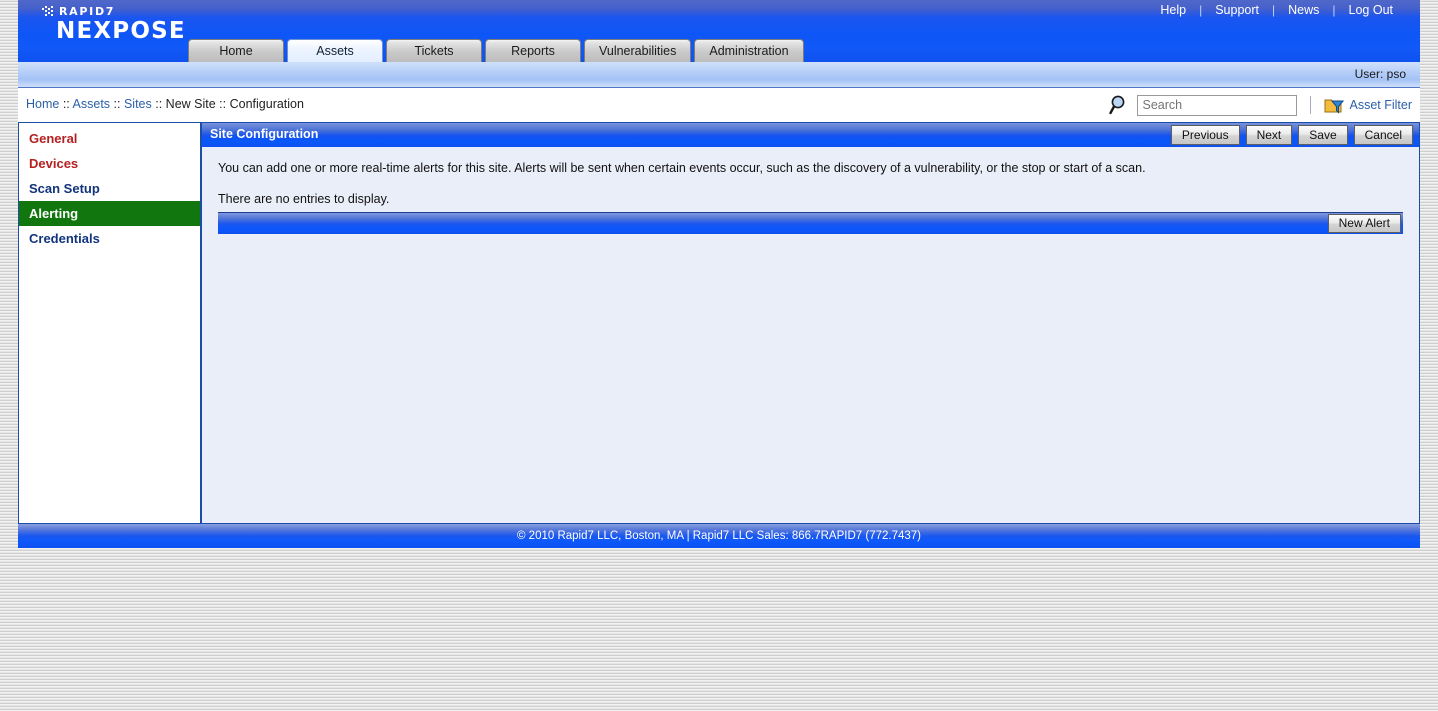 The width and height of the screenshot is (1438, 711). Describe the element at coordinates (120, 11) in the screenshot. I see `rapid7-logo-row: RAPID7` at that location.